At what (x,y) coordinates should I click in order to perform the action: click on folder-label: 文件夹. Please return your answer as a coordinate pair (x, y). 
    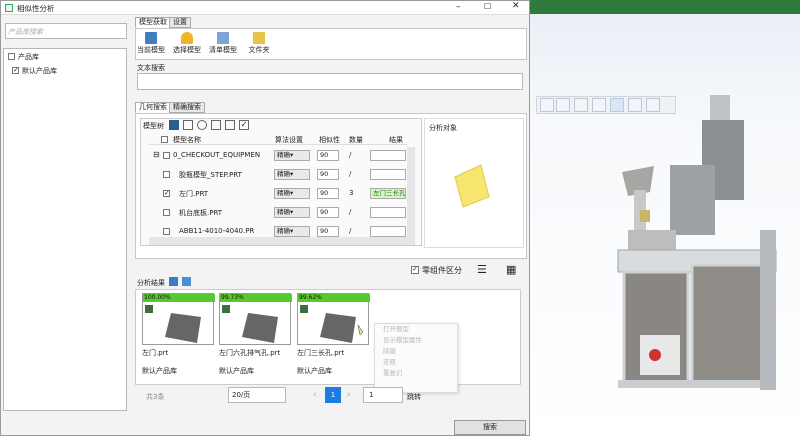
    Looking at the image, I should click on (259, 50).